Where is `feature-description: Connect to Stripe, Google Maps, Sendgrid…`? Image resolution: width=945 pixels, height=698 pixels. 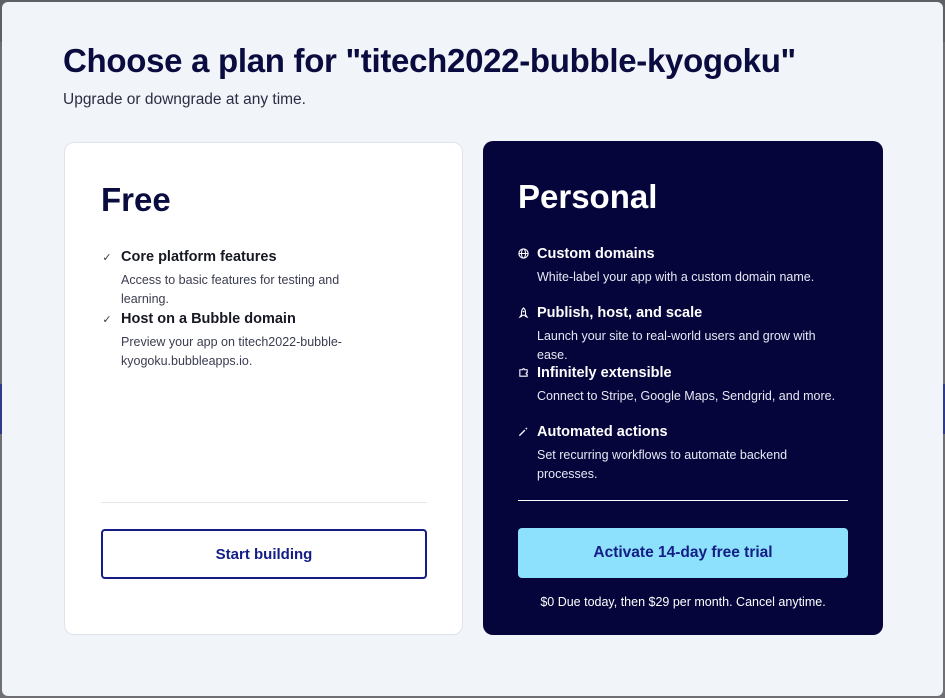
feature-description: Connect to Stripe, Google Maps, Sendgrid… is located at coordinates (686, 396).